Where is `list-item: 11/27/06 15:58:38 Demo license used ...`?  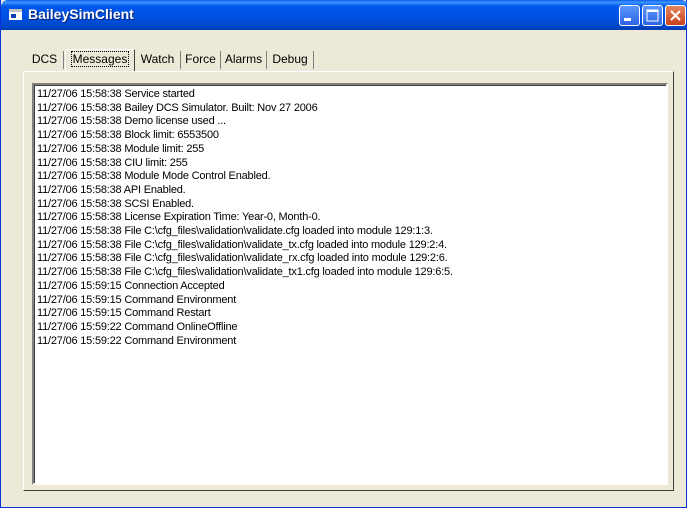 list-item: 11/27/06 15:58:38 Demo license used ... is located at coordinates (131, 121).